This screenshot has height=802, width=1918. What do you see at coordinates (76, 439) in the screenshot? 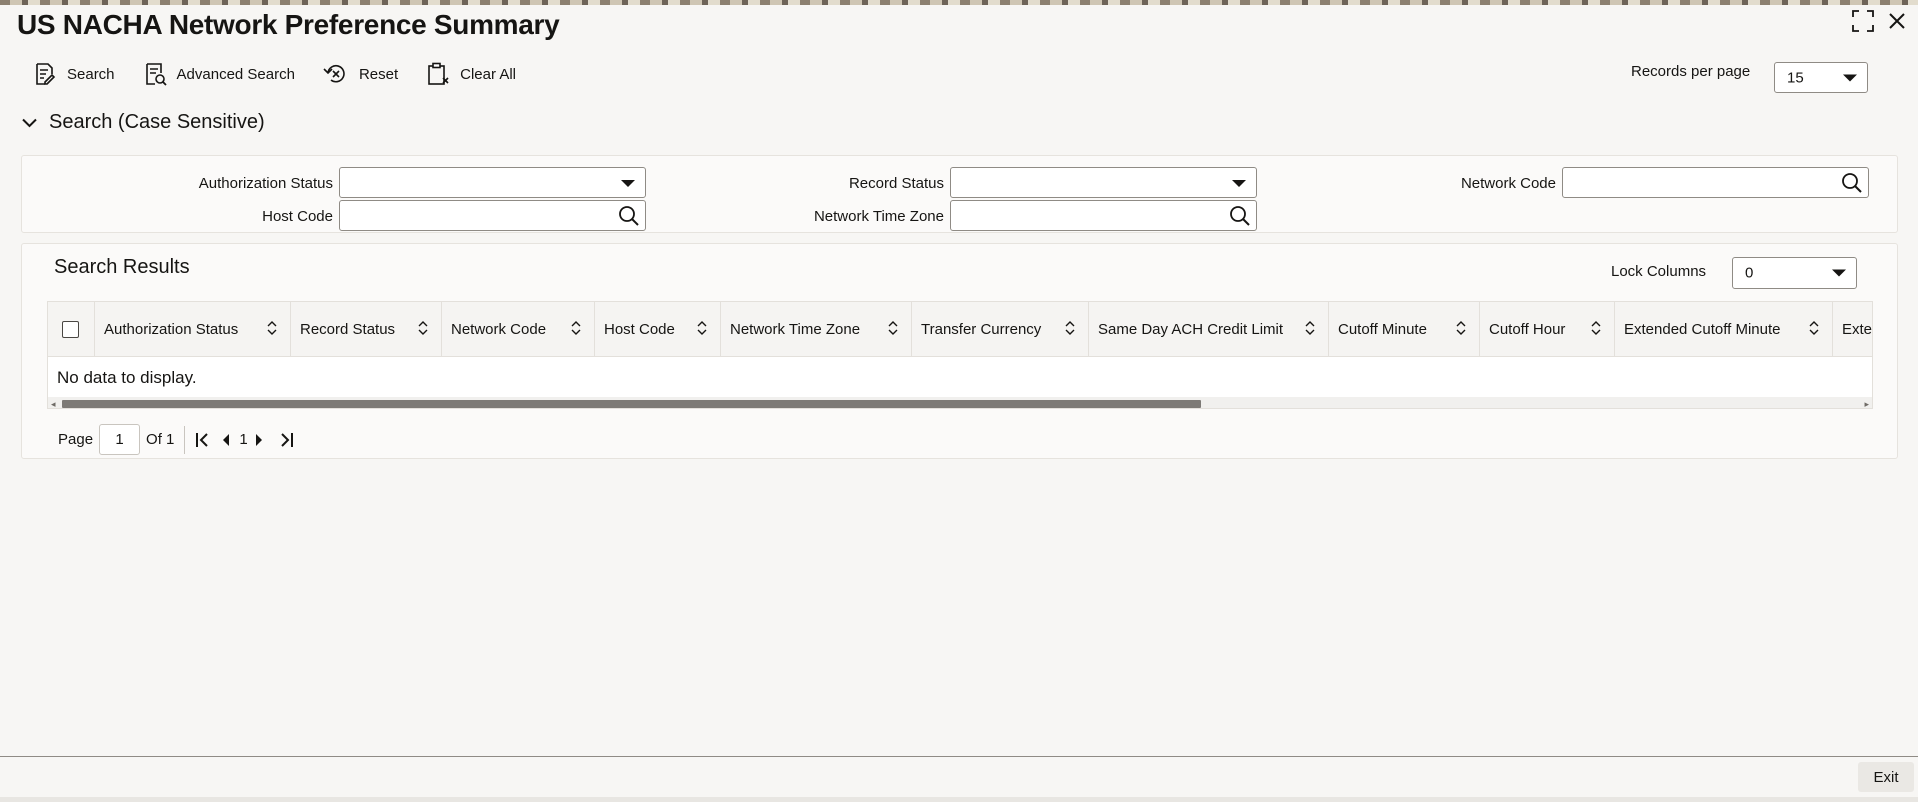
I see `page-label: Page` at bounding box center [76, 439].